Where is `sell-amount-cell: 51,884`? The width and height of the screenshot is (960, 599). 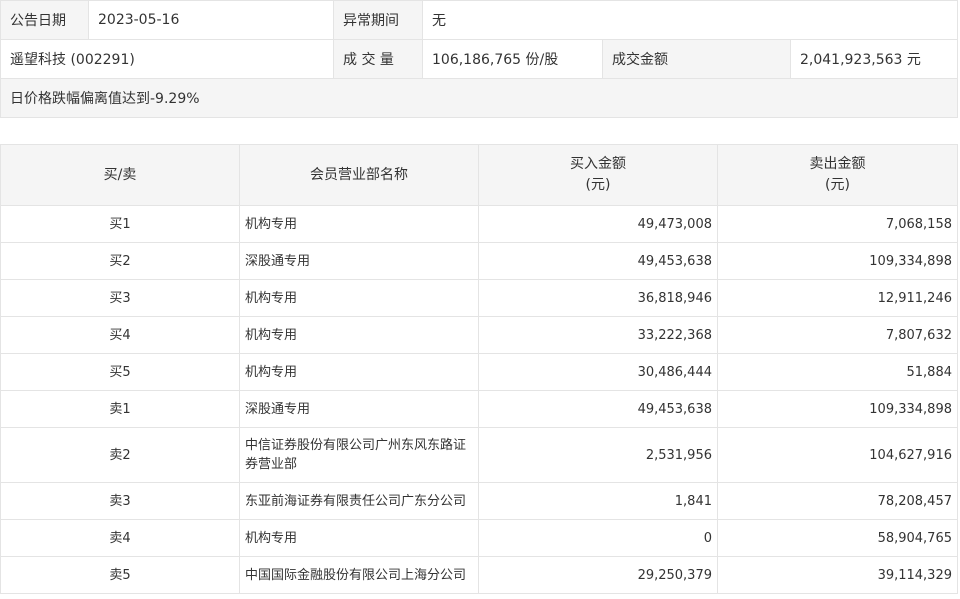 sell-amount-cell: 51,884 is located at coordinates (837, 372).